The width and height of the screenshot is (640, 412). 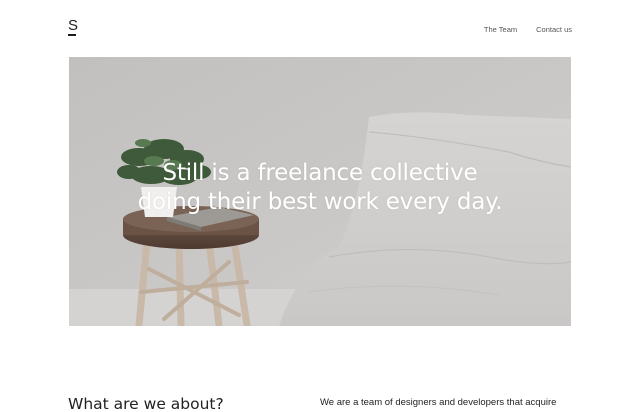 I want to click on nav-link-contact-us: Contact us, so click(x=554, y=29).